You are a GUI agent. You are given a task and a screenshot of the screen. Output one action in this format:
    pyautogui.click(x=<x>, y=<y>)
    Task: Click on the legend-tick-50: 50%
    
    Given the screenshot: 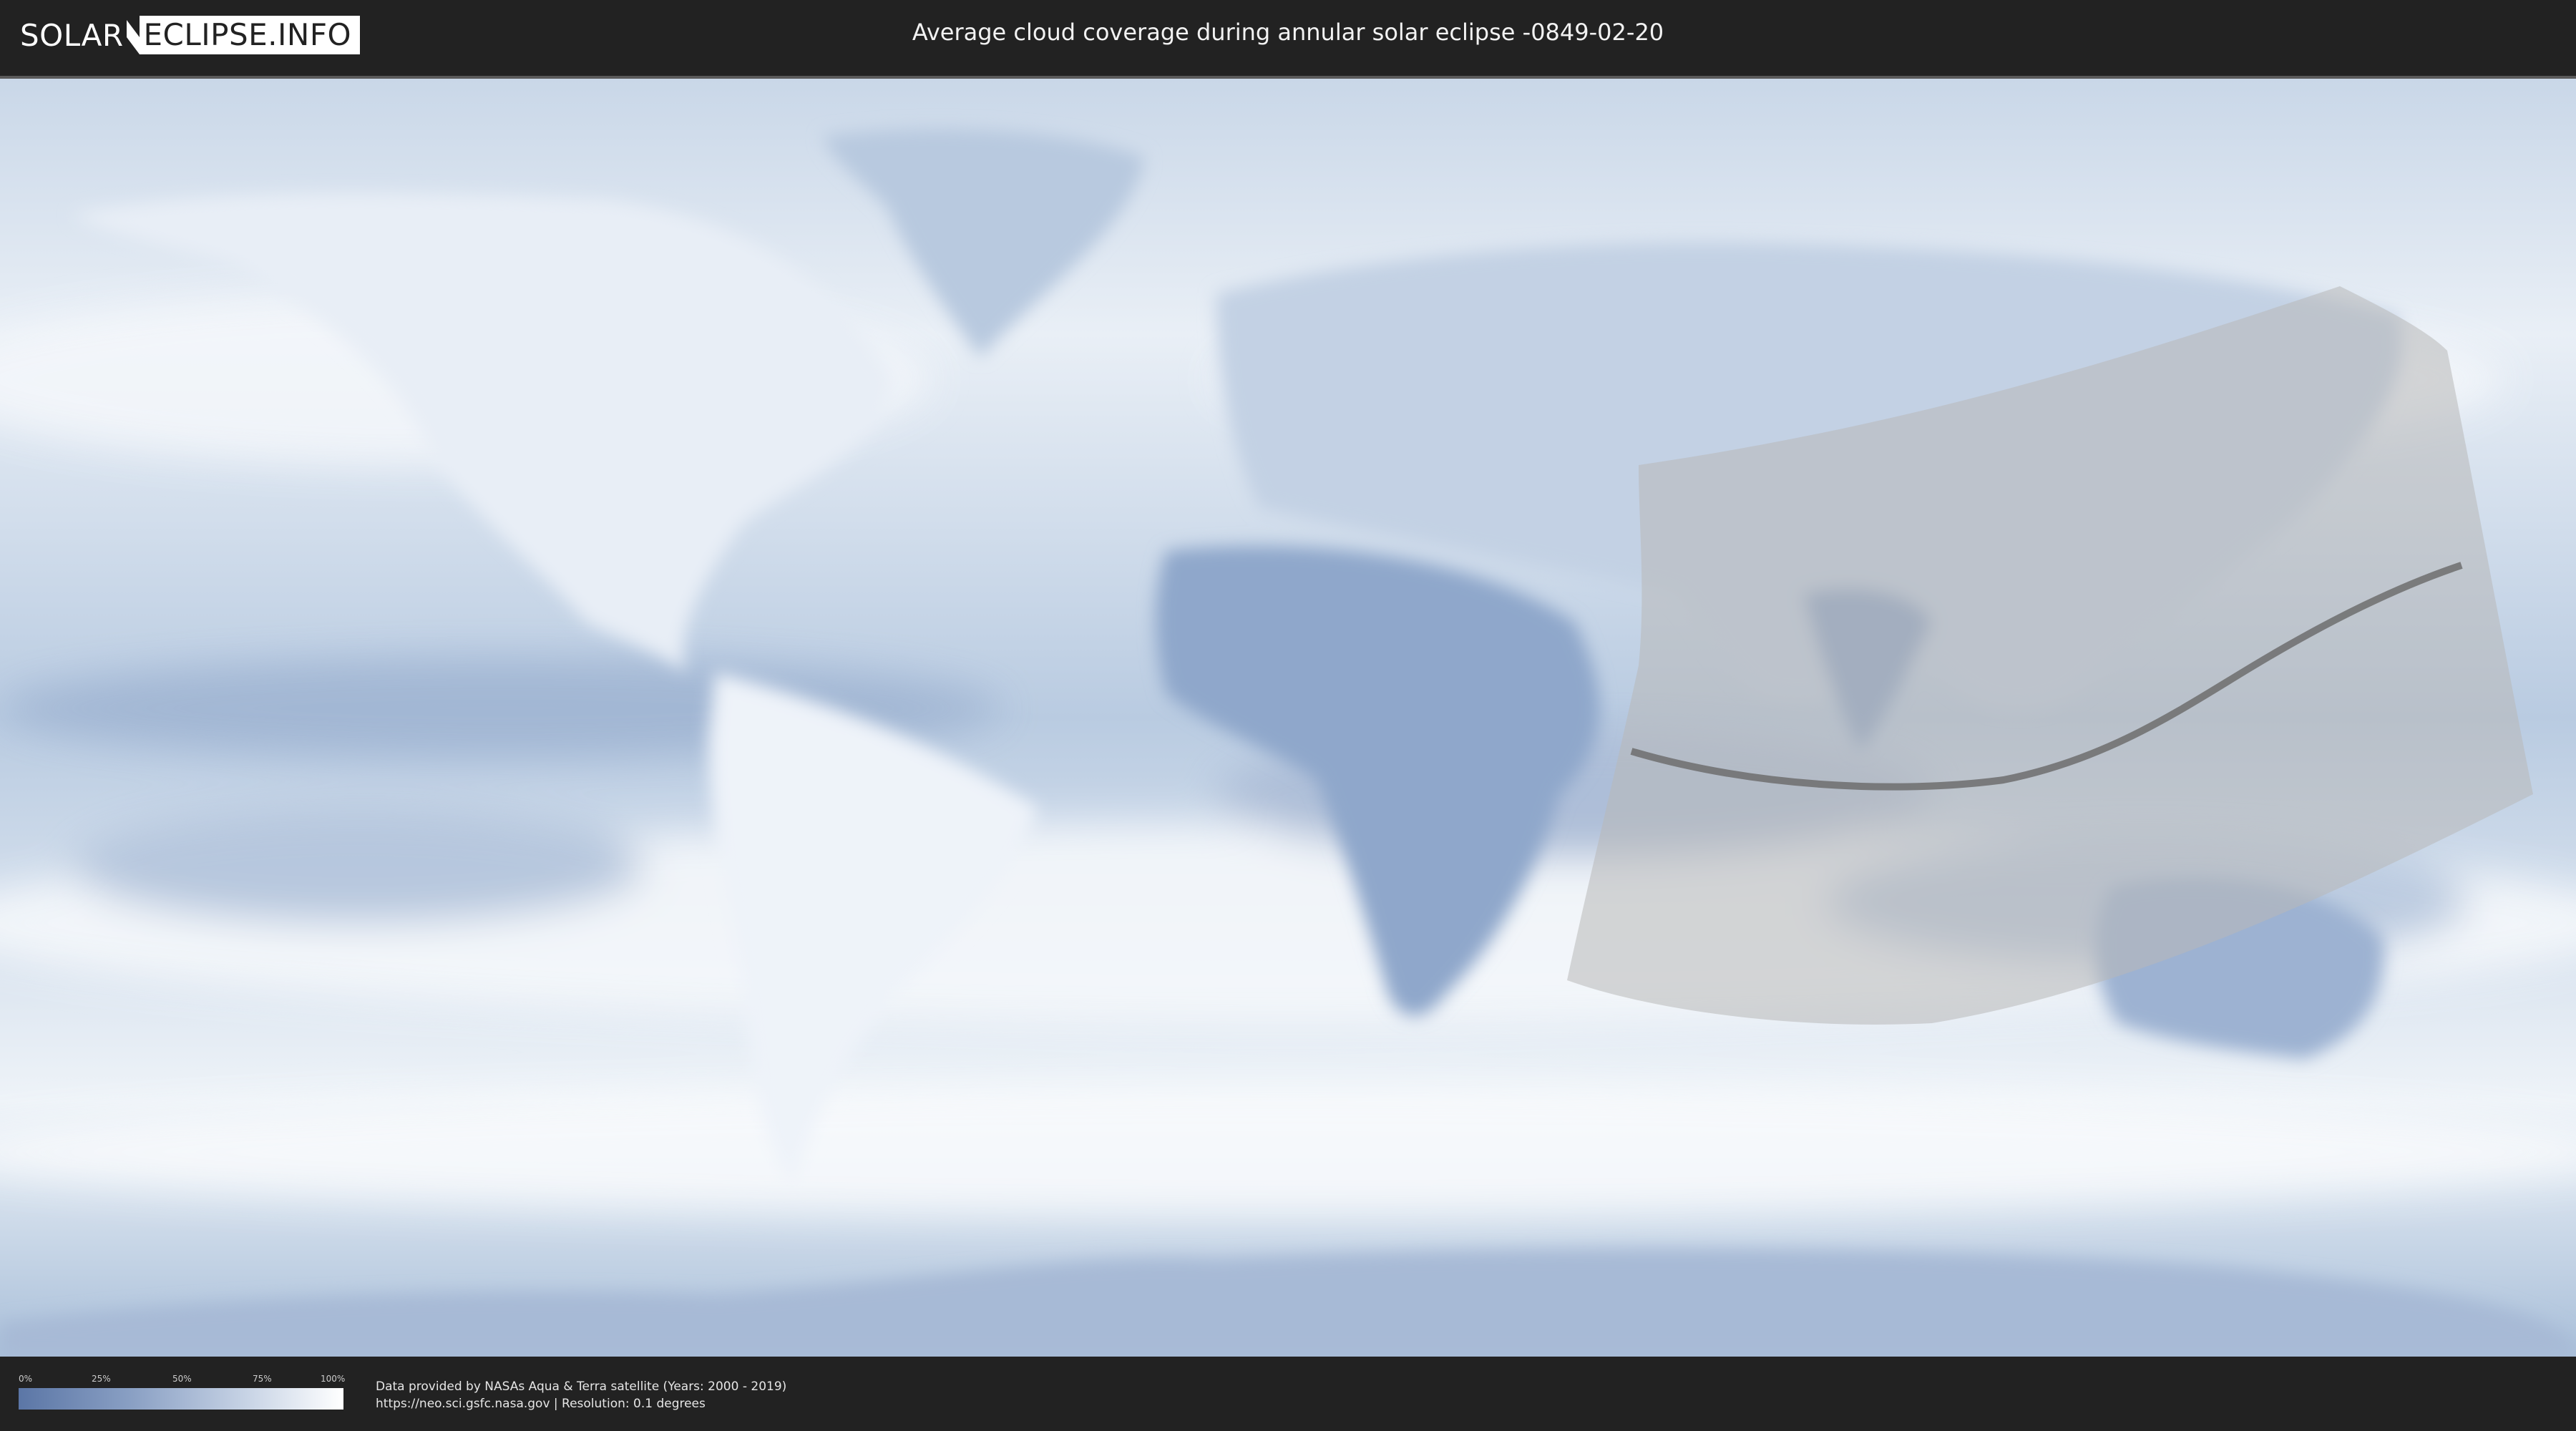 What is the action you would take?
    pyautogui.click(x=182, y=1379)
    